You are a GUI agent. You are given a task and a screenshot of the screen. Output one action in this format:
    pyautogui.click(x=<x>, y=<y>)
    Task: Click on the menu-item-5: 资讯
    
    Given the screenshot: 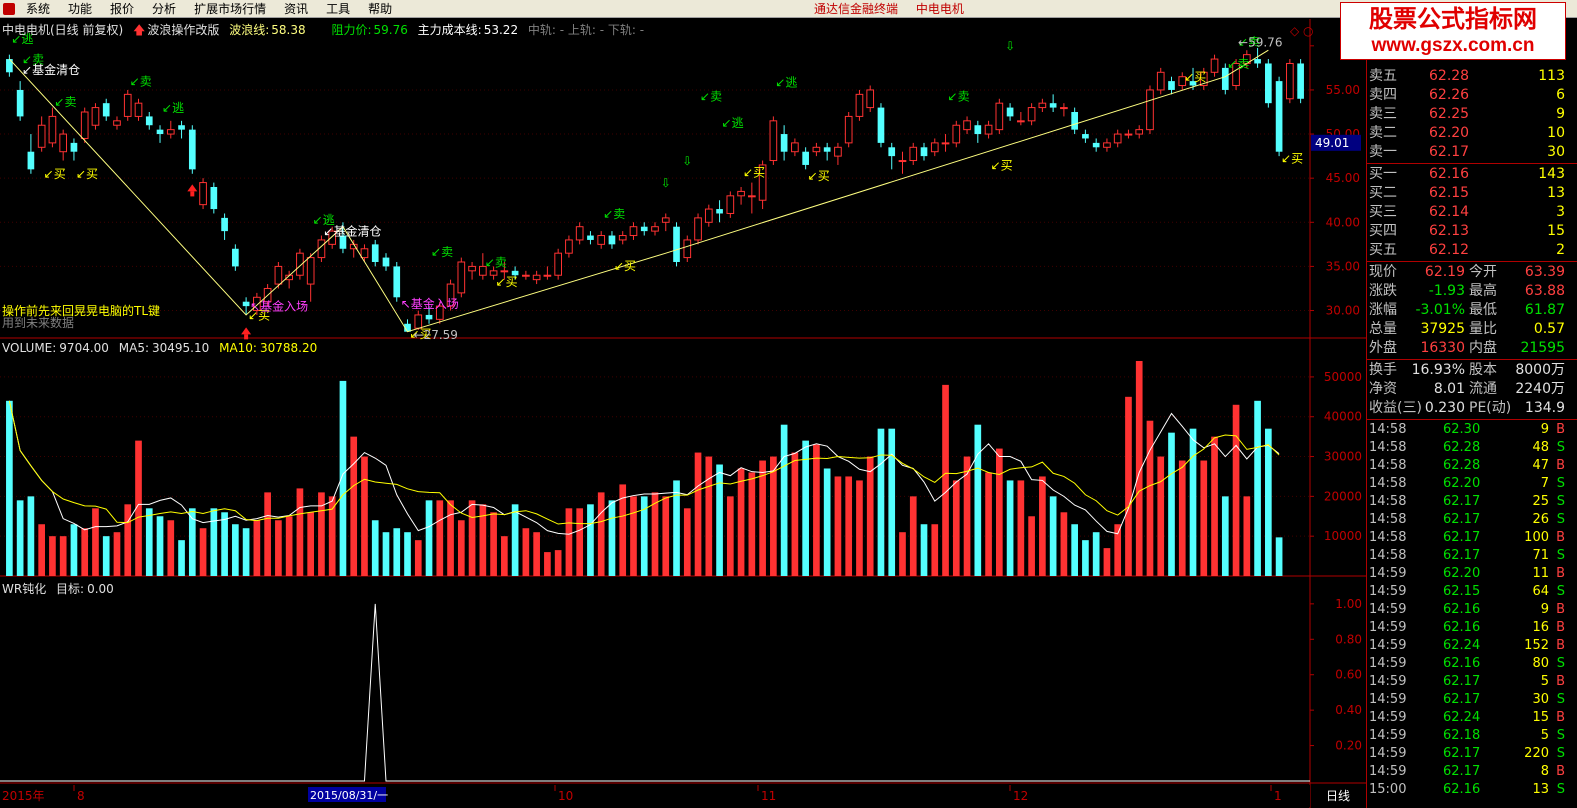 What is the action you would take?
    pyautogui.click(x=296, y=9)
    